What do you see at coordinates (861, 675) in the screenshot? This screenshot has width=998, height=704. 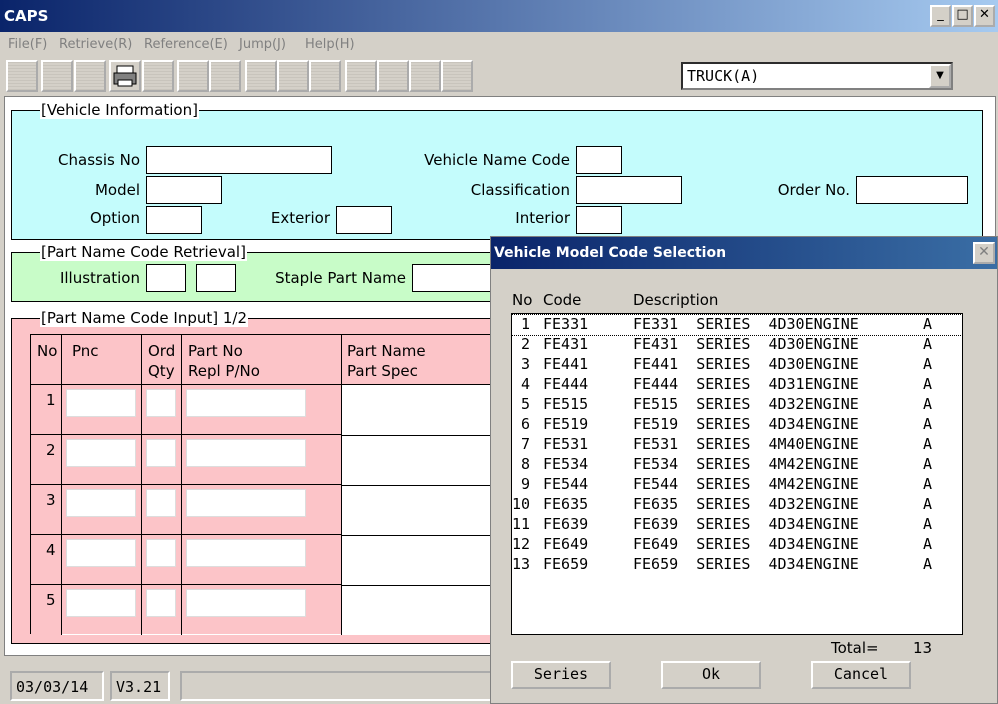 I see `cancel-button: Cancel` at bounding box center [861, 675].